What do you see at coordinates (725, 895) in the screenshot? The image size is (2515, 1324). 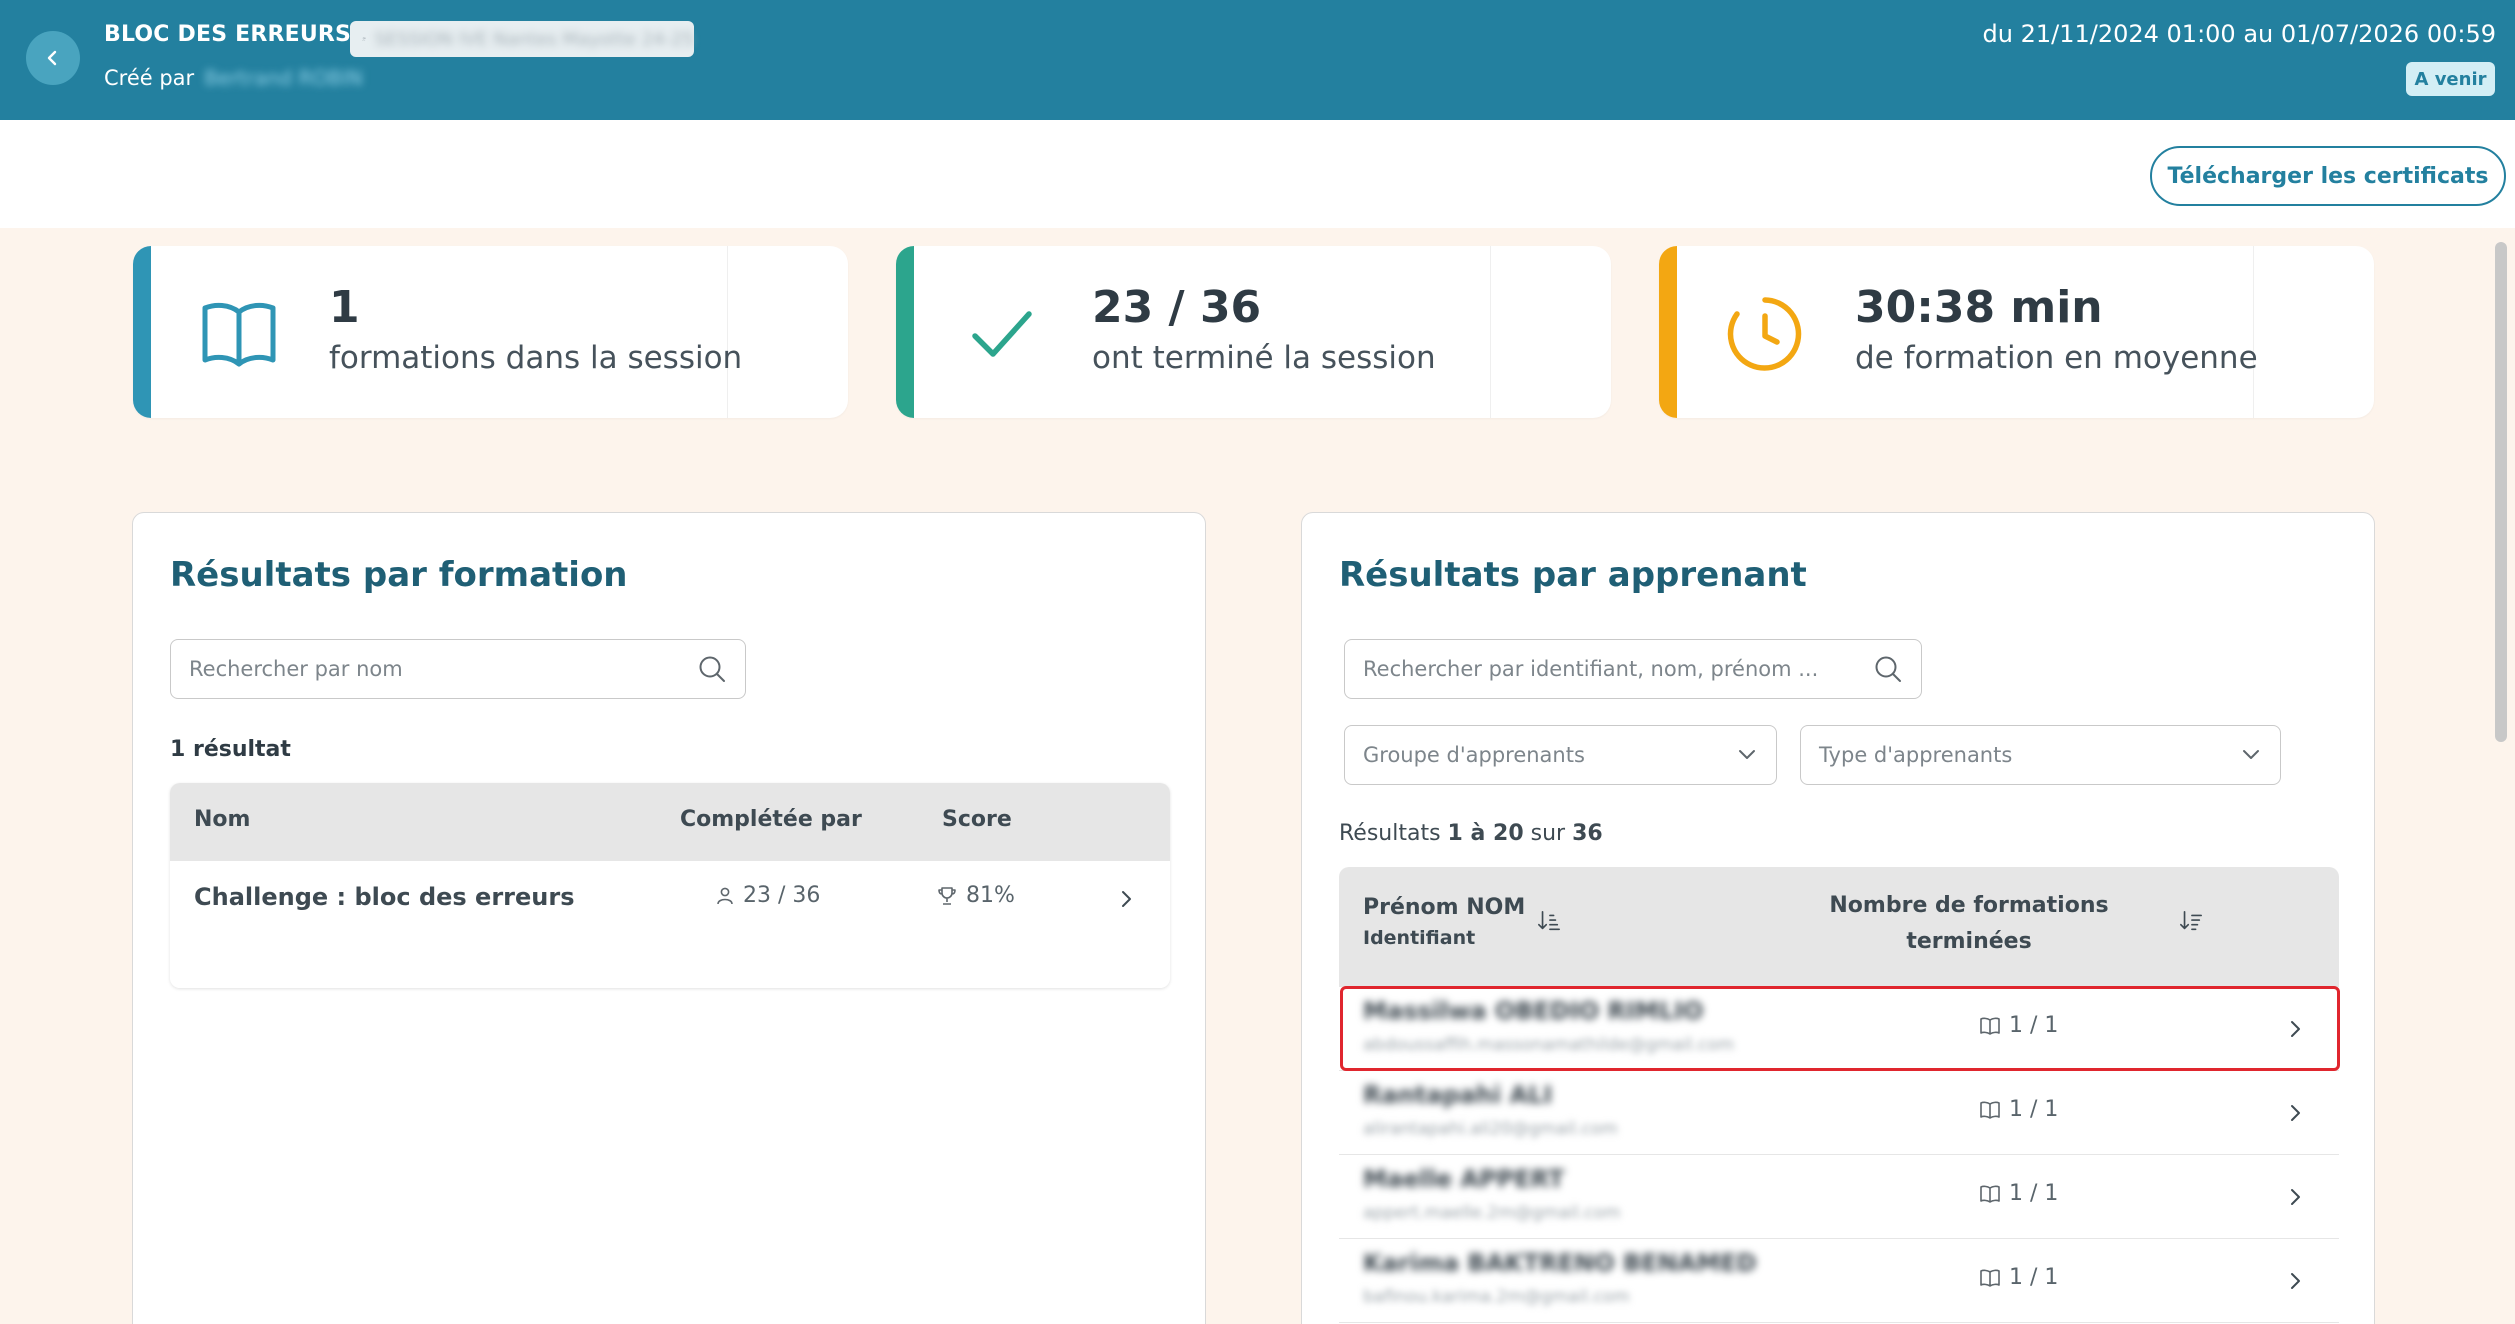 I see `user-icon` at bounding box center [725, 895].